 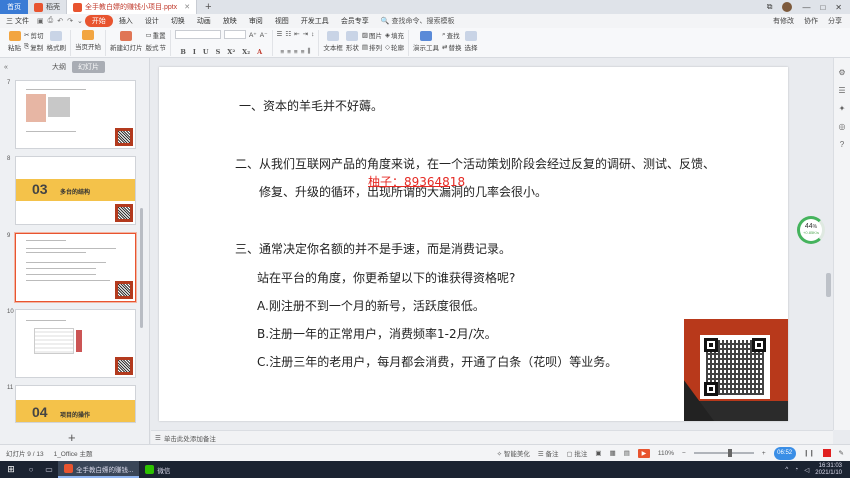 What do you see at coordinates (418, 21) in the screenshot?
I see `command-search: 🔍 查找命令、搜索模板` at bounding box center [418, 21].